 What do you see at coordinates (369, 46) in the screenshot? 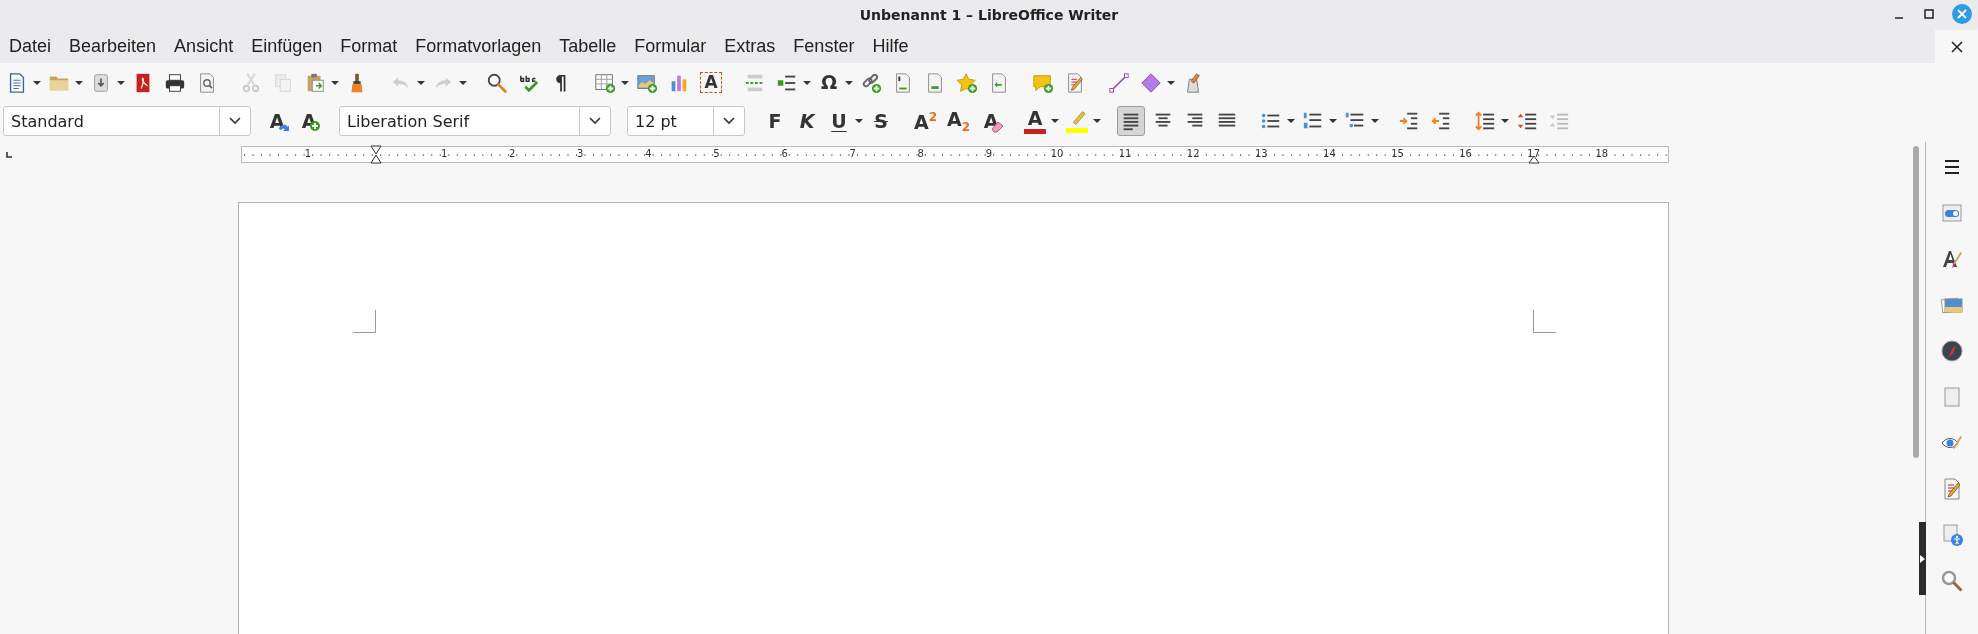
I see `menu-item: Format` at bounding box center [369, 46].